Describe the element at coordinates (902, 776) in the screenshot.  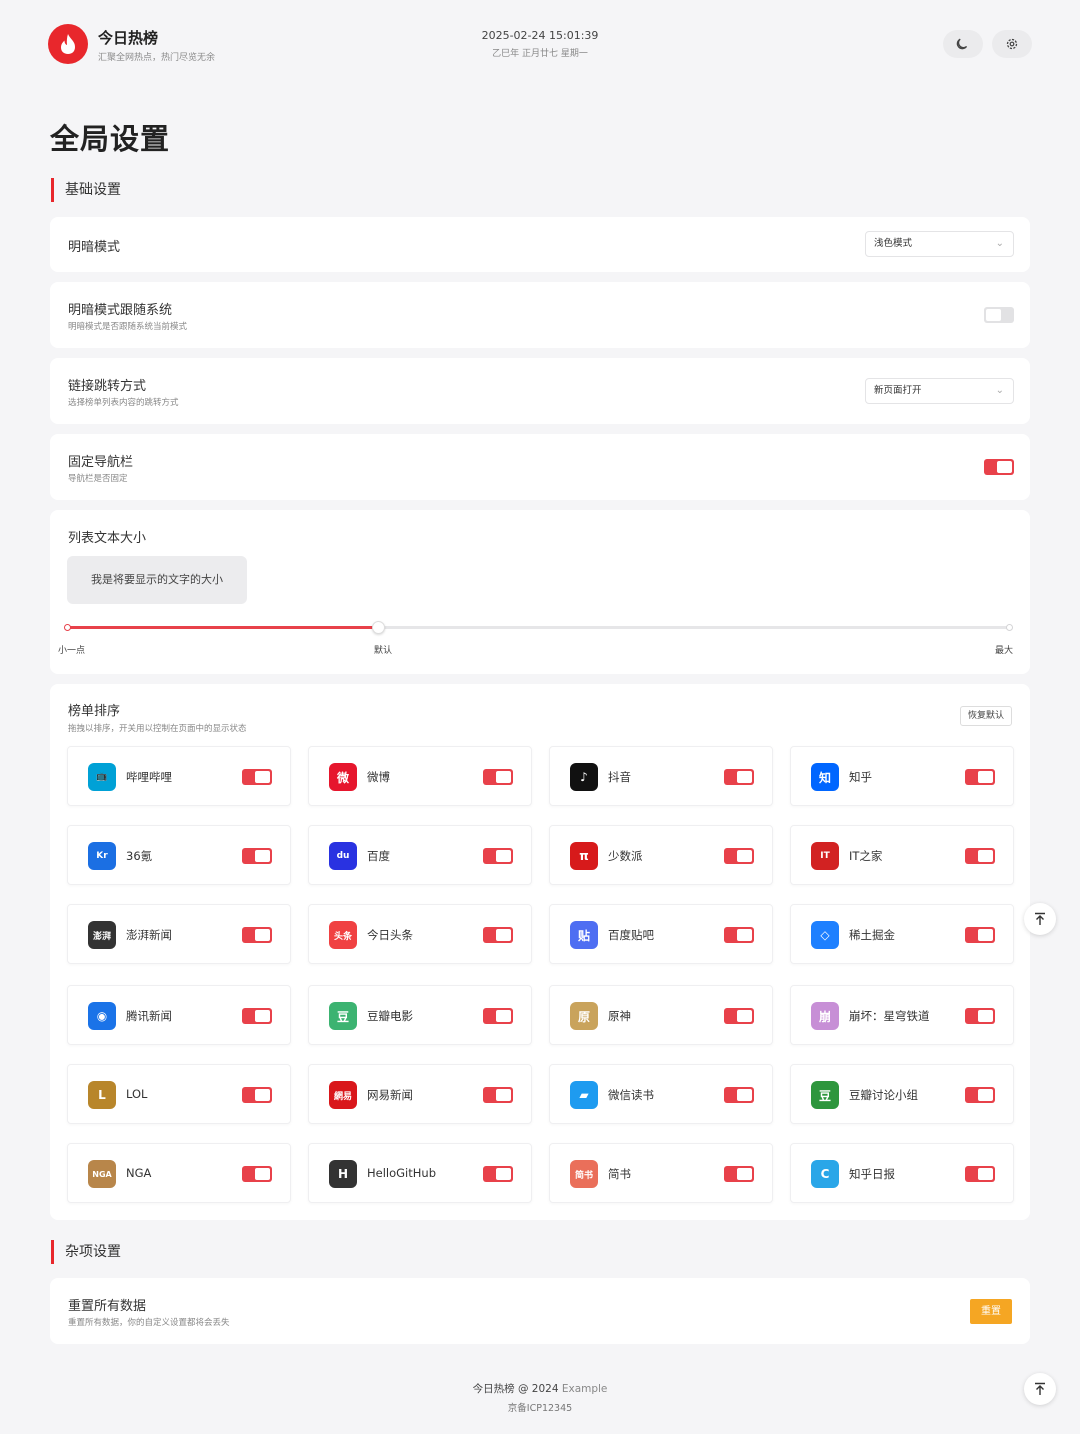
I see `sort-item: 知知乎` at that location.